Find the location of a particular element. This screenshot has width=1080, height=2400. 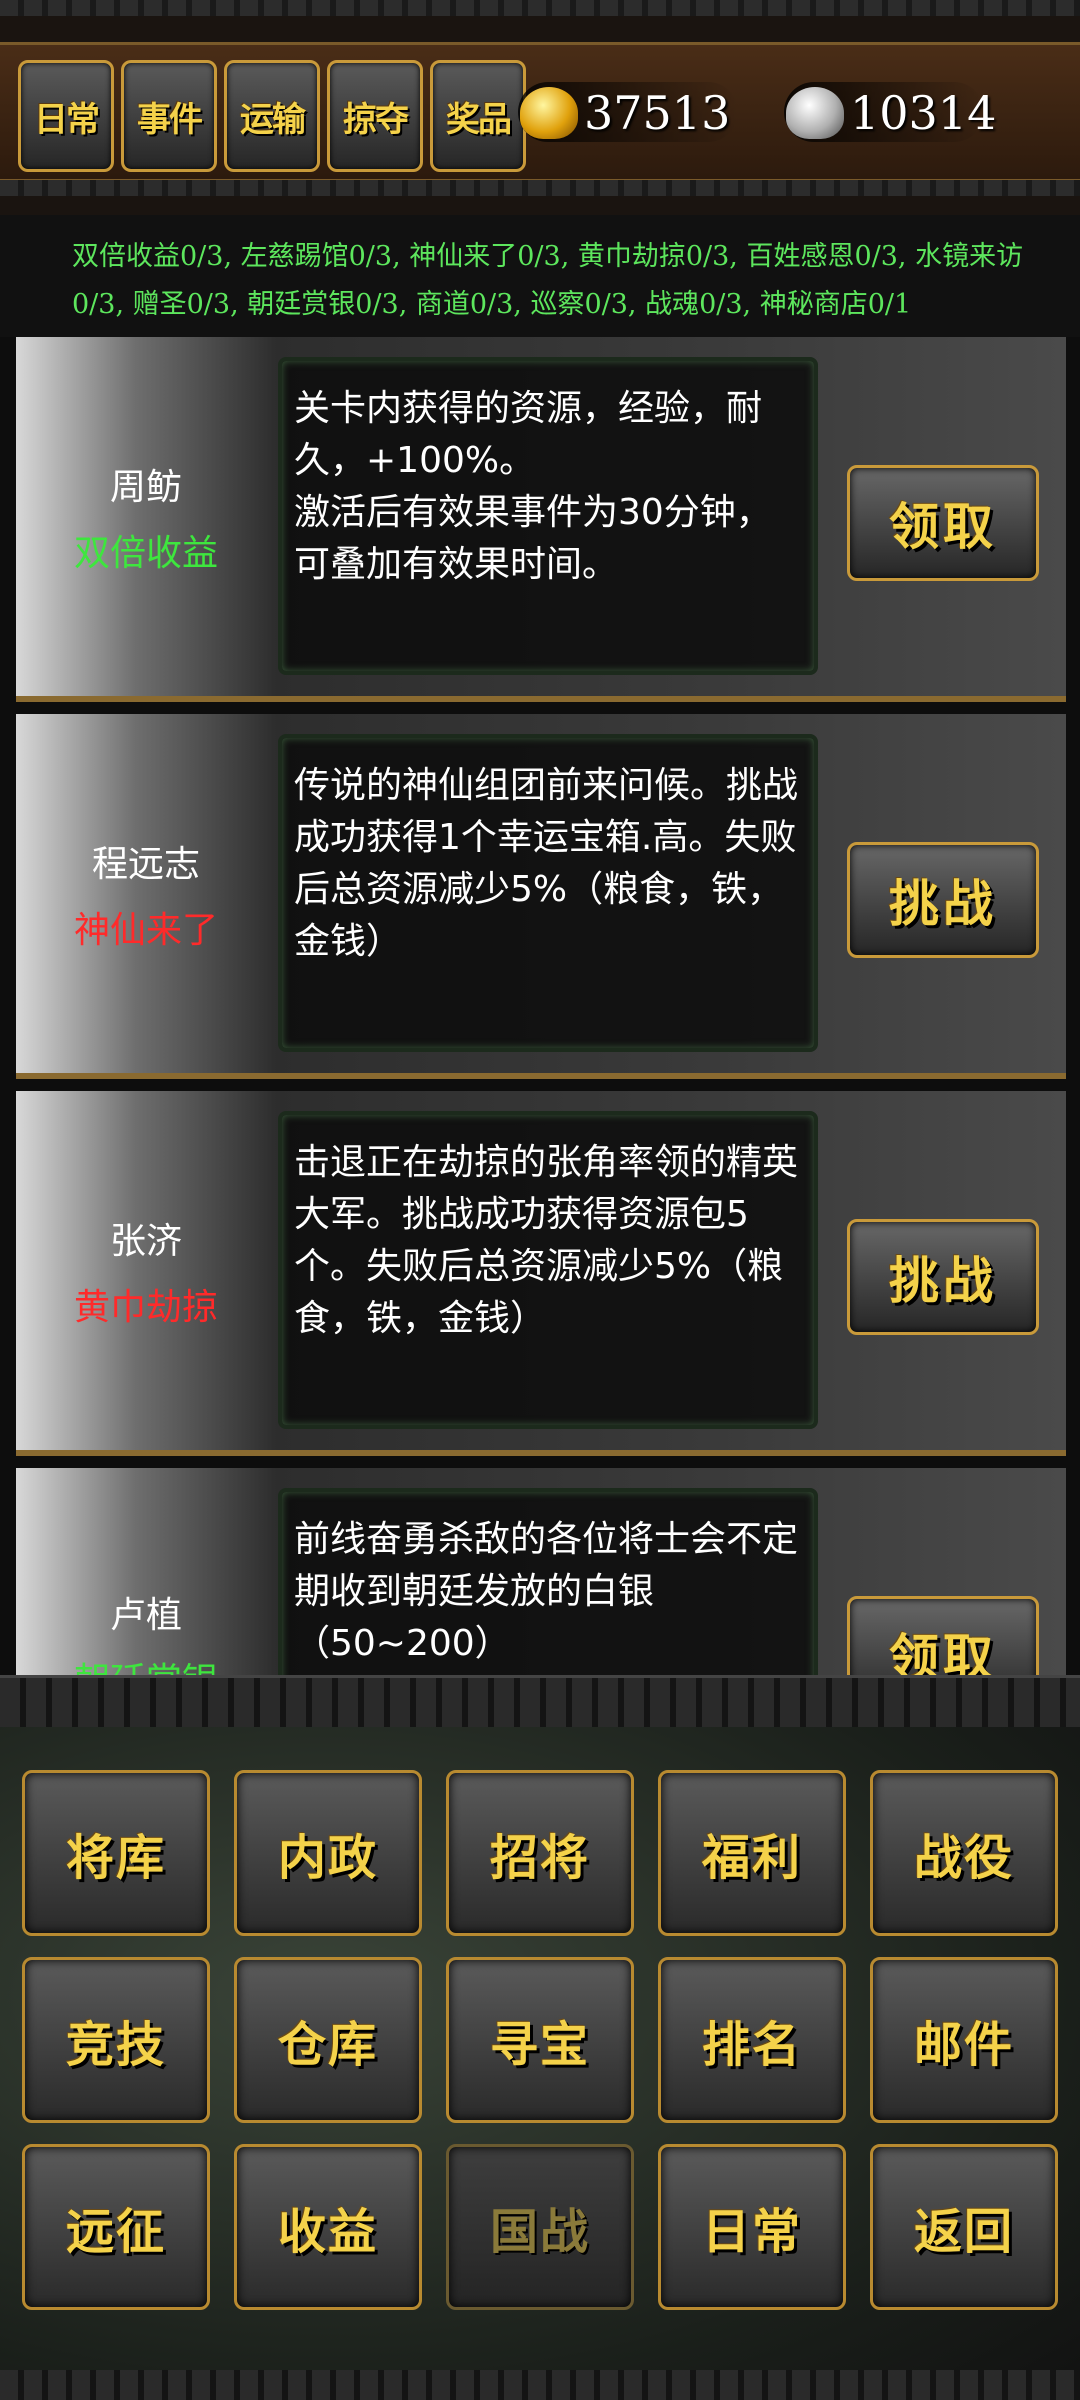

general-name: 张济 is located at coordinates (145, 1241).